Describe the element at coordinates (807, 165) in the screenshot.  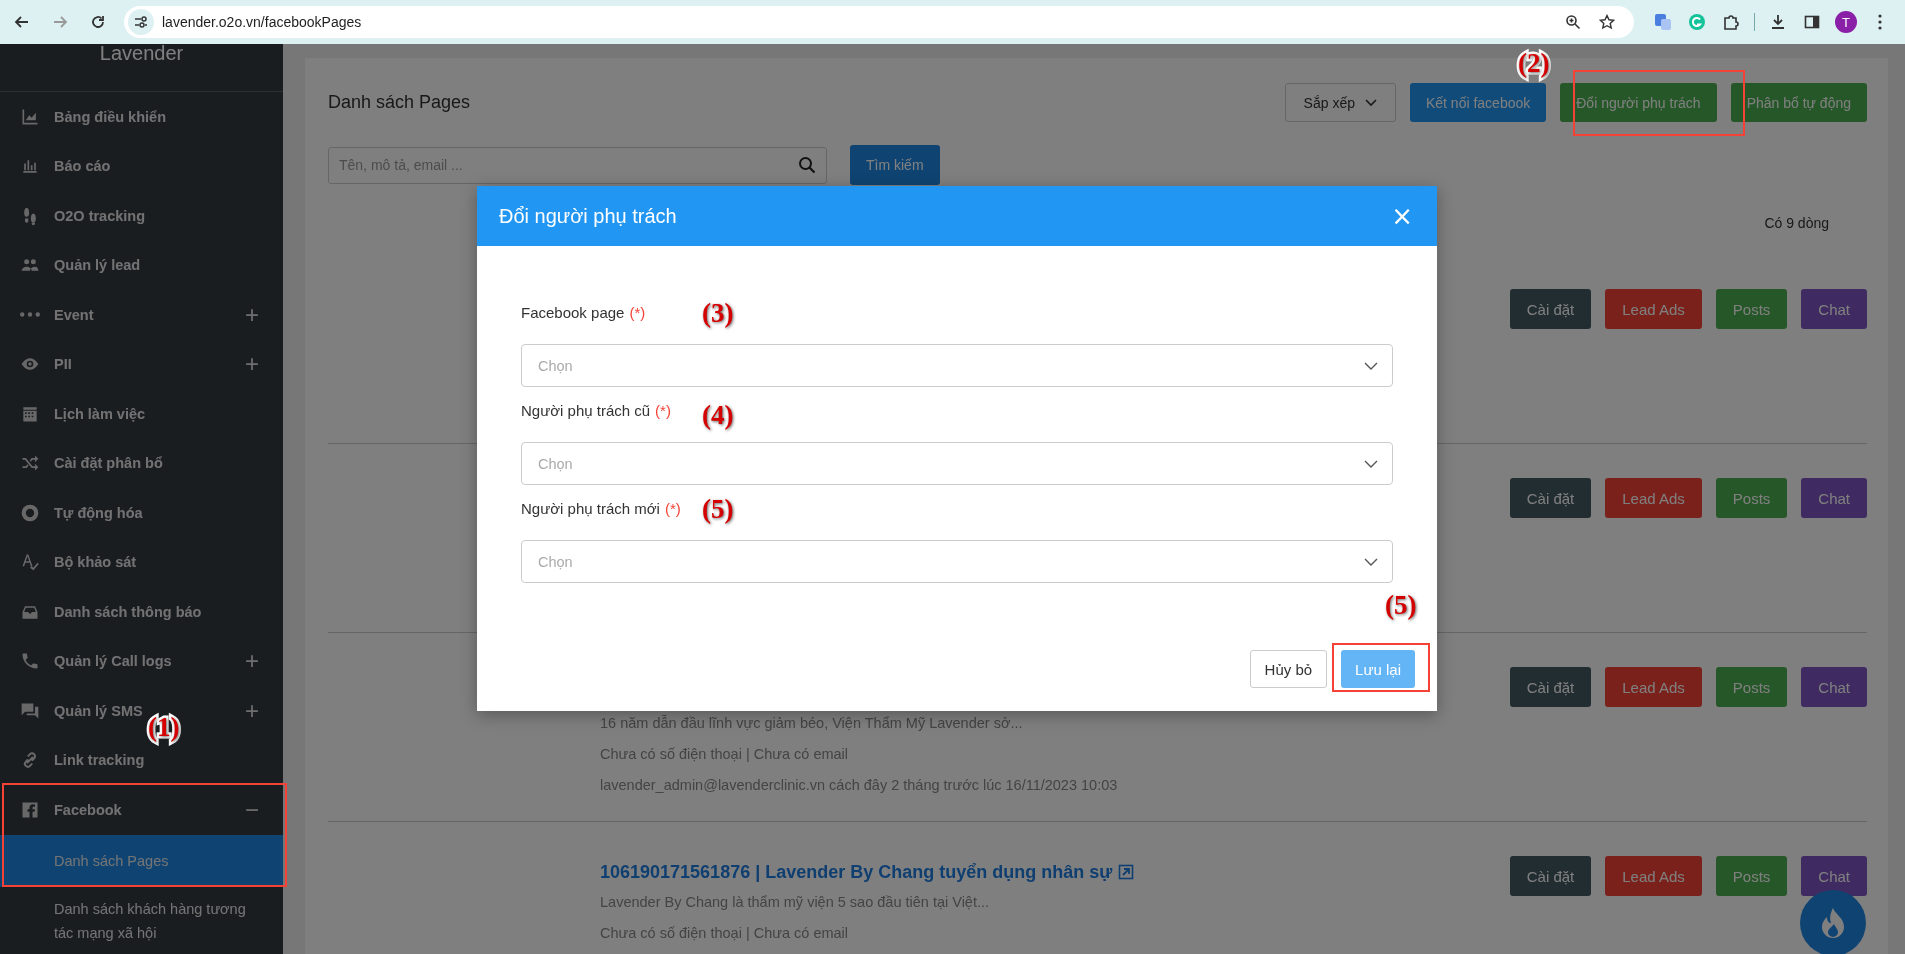
I see `search-icon` at that location.